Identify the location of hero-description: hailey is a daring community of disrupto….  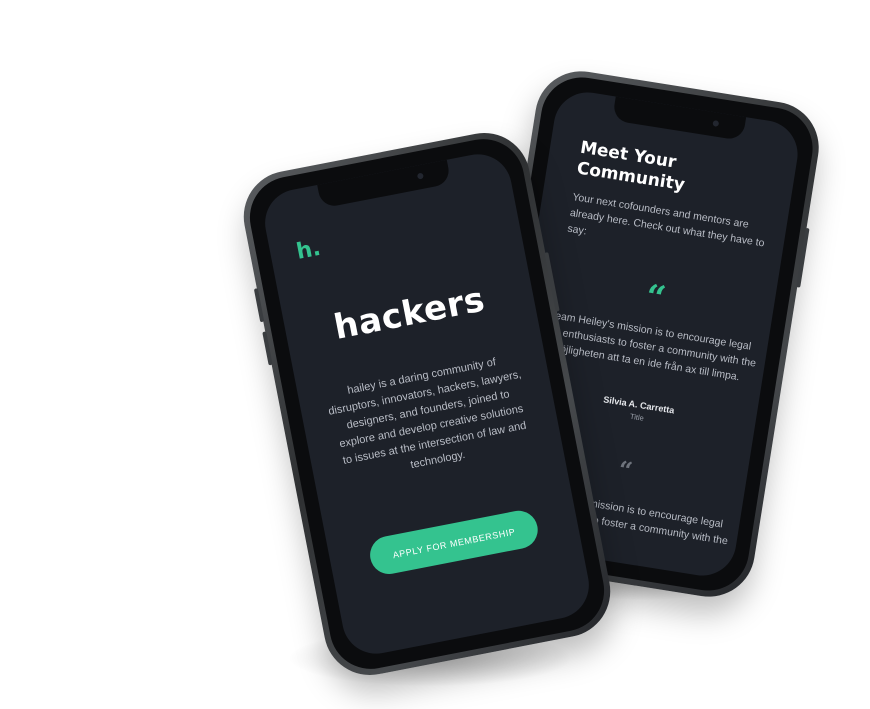
(427, 414).